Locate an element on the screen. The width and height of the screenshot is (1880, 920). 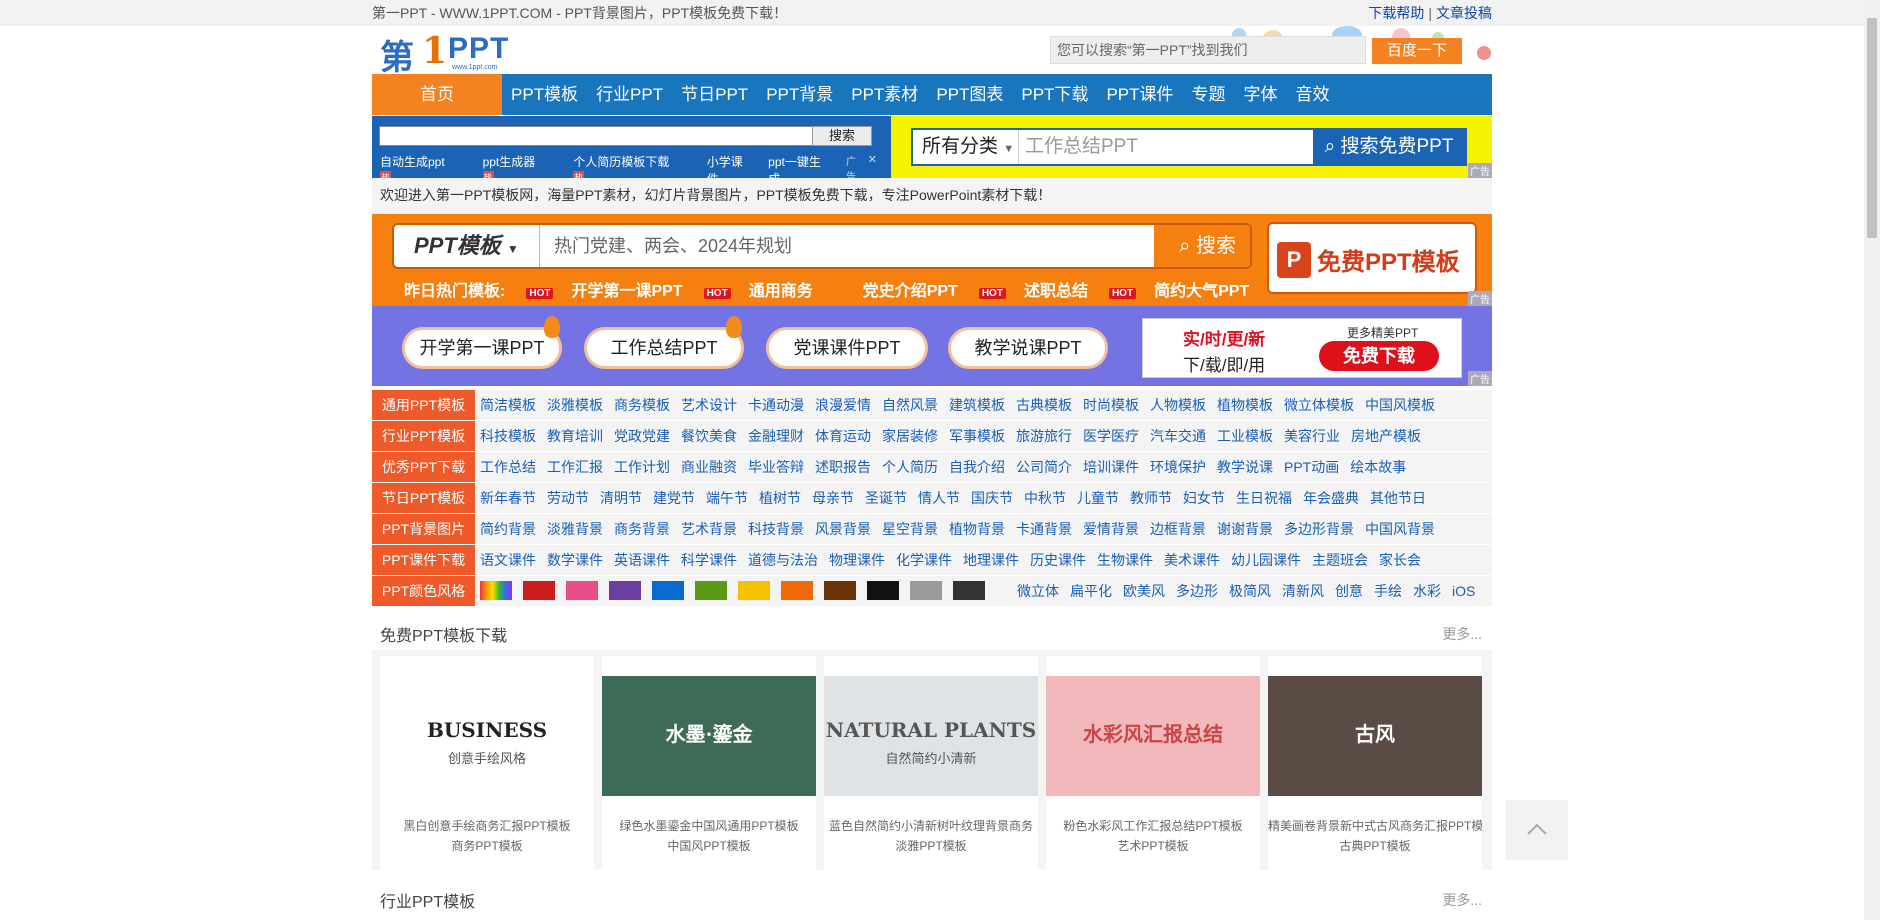
nav-item: PPT图表 is located at coordinates (969, 94).